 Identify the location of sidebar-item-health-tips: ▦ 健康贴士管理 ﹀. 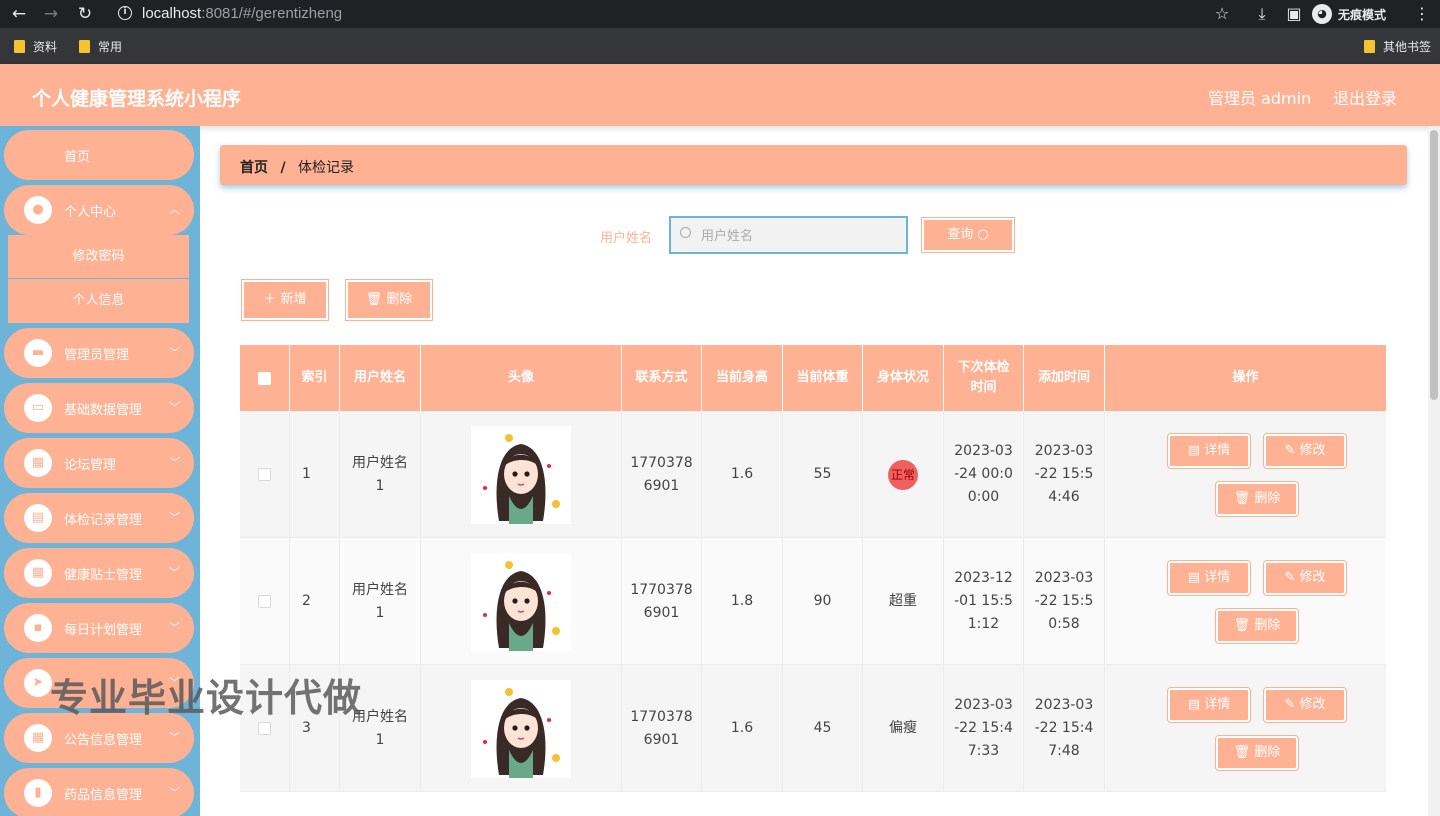
(99, 573).